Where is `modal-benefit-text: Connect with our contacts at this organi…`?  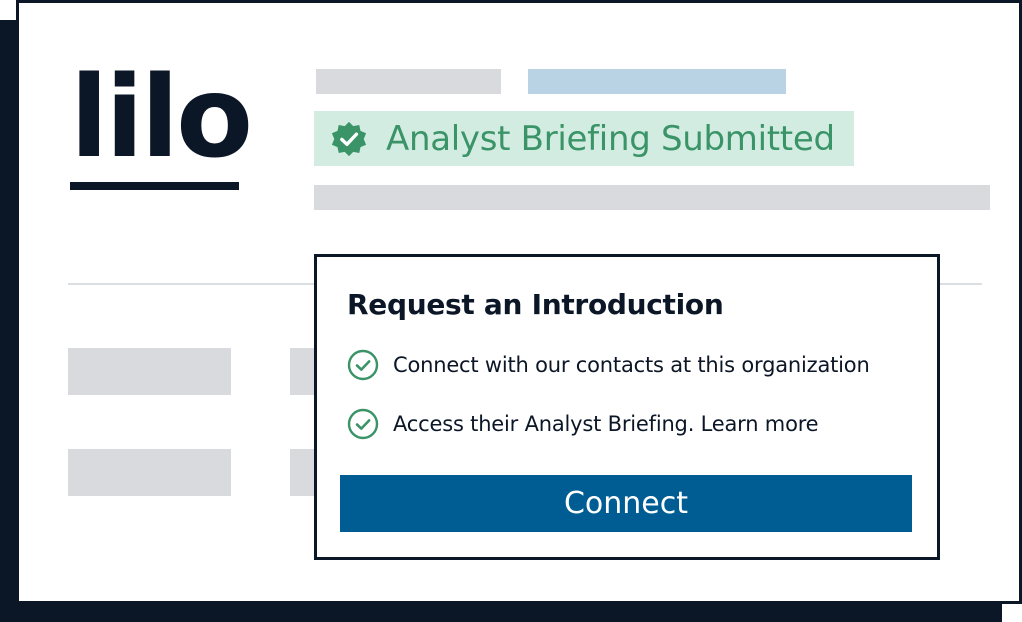 modal-benefit-text: Connect with our contacts at this organi… is located at coordinates (631, 364).